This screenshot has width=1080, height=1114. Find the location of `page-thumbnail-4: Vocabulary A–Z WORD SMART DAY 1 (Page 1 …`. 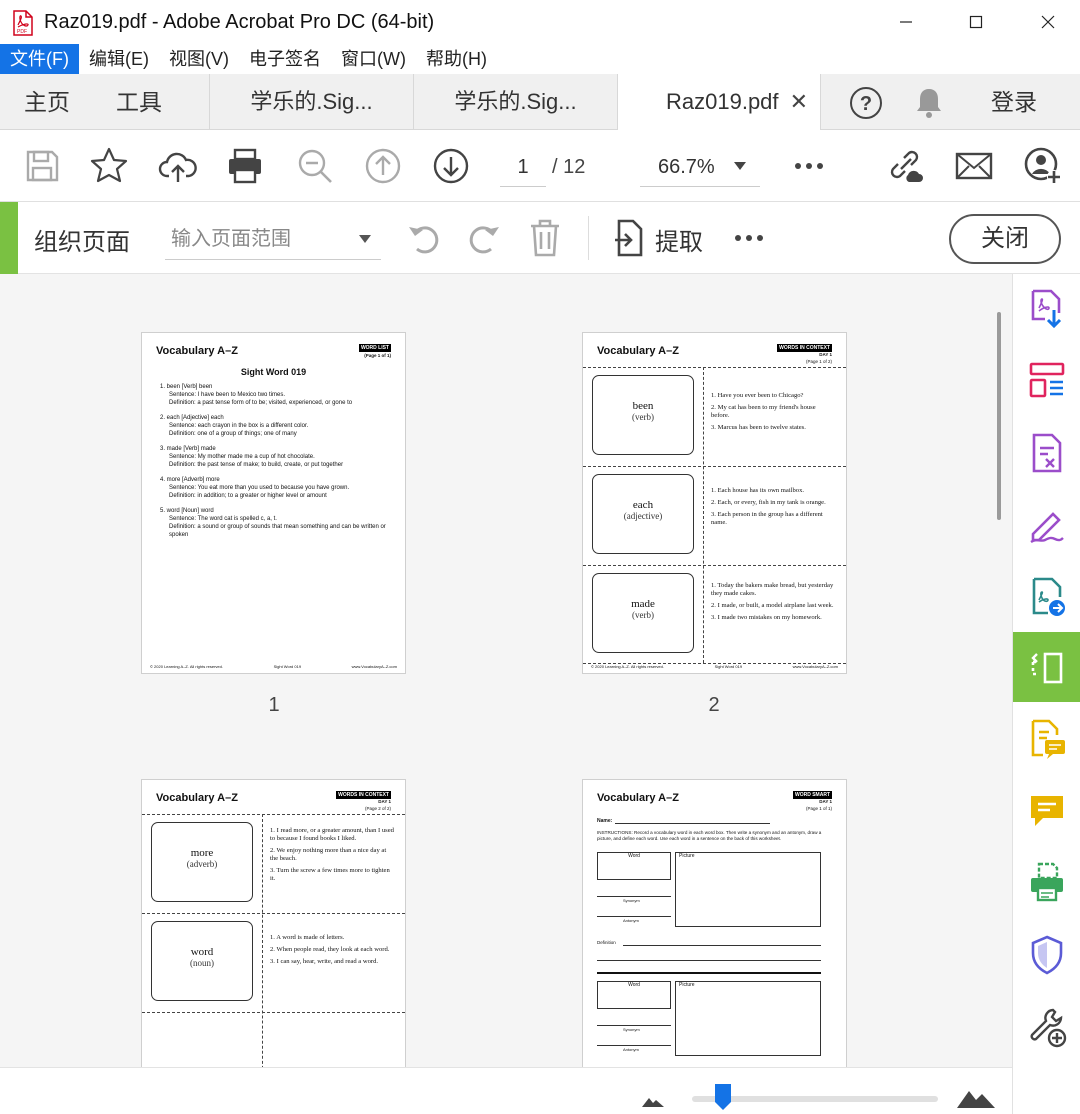

page-thumbnail-4: Vocabulary A–Z WORD SMART DAY 1 (Page 1 … is located at coordinates (714, 923).